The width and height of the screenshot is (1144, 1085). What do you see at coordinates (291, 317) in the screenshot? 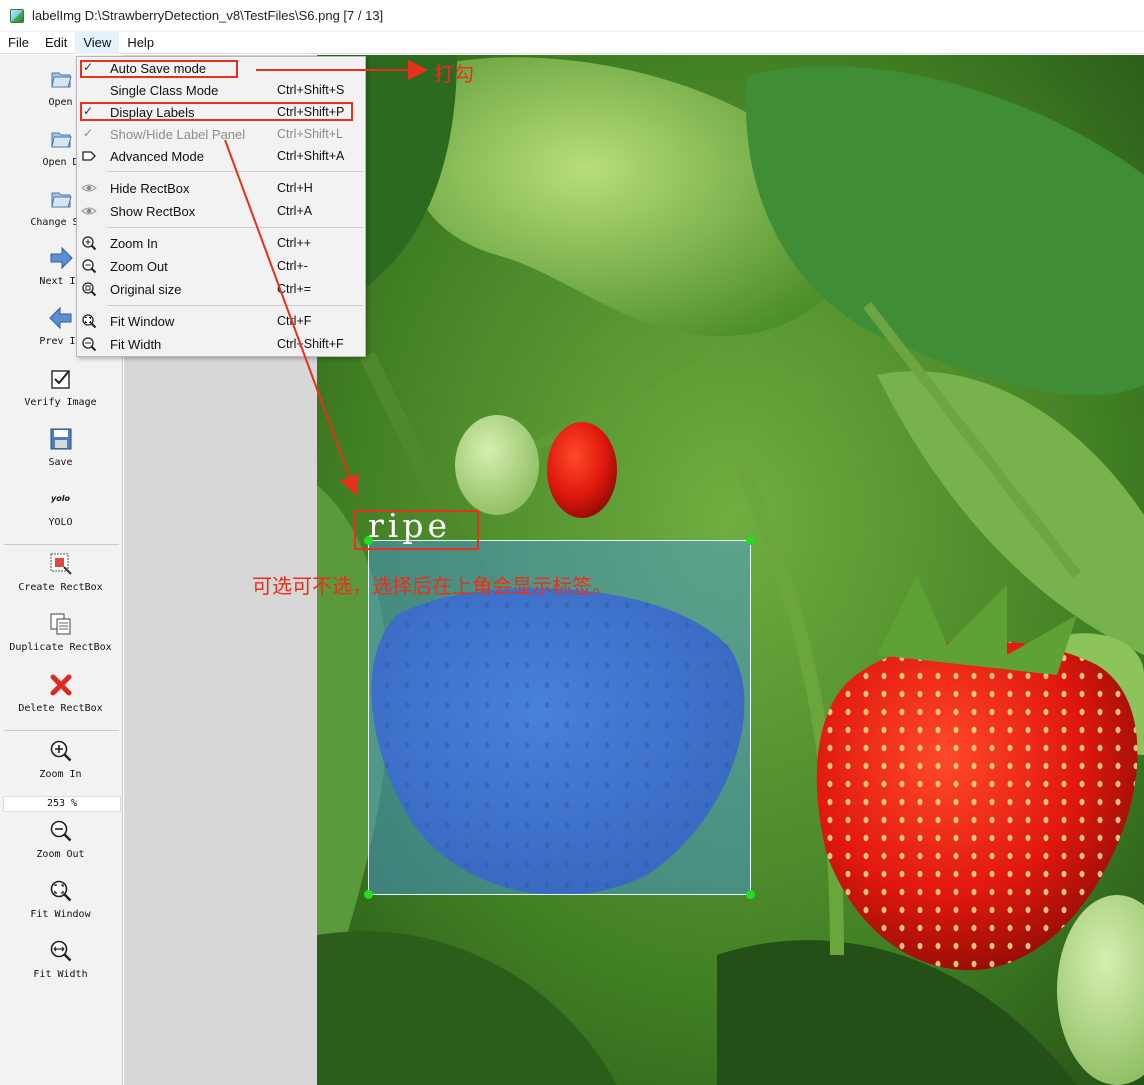
I see `arrow-to-label` at bounding box center [291, 317].